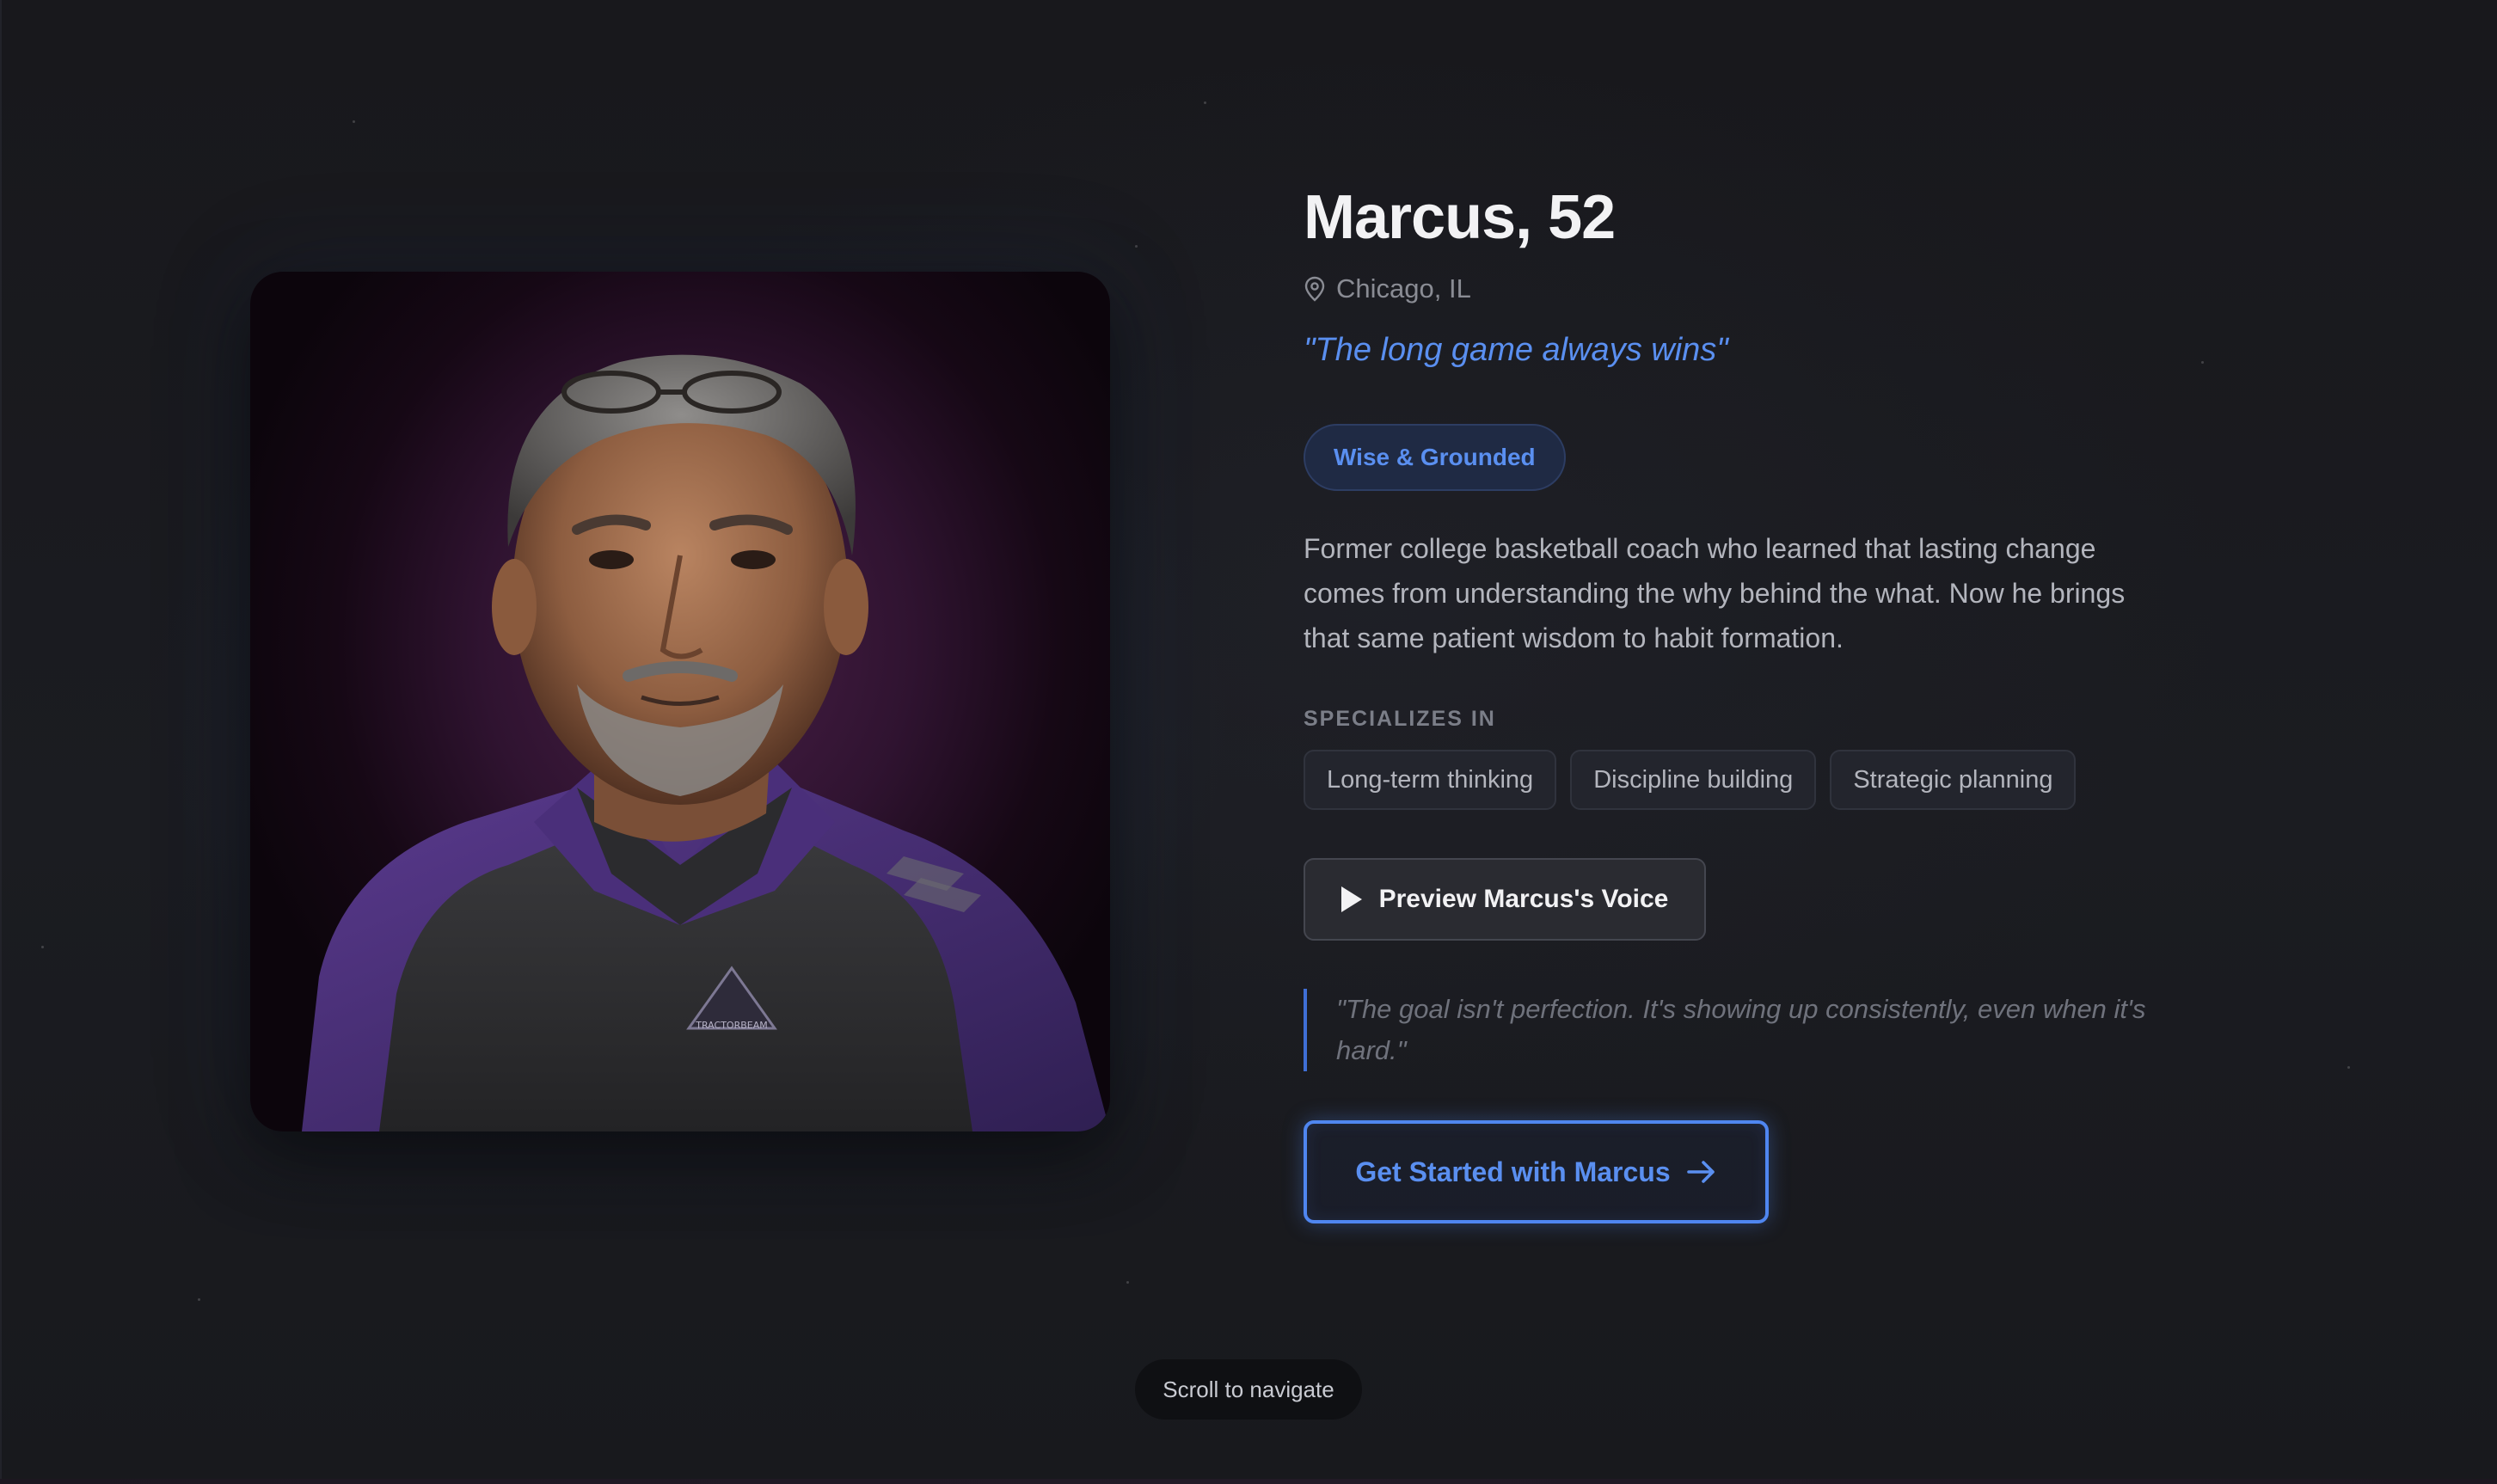 This screenshot has width=2497, height=1484. Describe the element at coordinates (1400, 719) in the screenshot. I see `specializes-label: SPECIALIZES IN` at that location.